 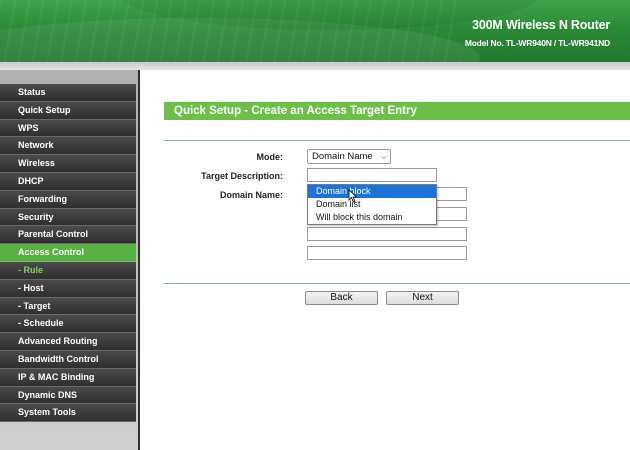 What do you see at coordinates (68, 359) in the screenshot?
I see `sidebar-item-bandwidth-control: Bandwidth Control` at bounding box center [68, 359].